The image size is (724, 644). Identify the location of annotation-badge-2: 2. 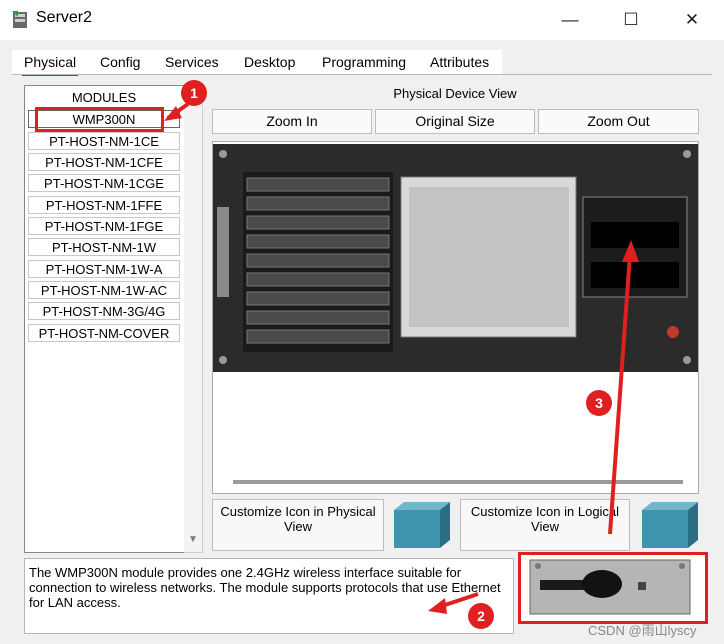
(481, 616).